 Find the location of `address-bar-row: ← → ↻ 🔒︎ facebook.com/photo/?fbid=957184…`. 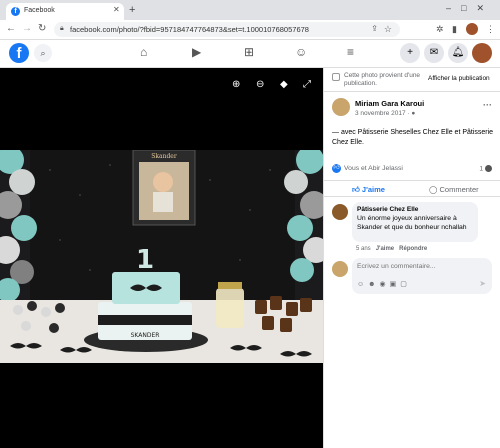

address-bar-row: ← → ↻ 🔒︎ facebook.com/photo/?fbid=957184… is located at coordinates (250, 30).